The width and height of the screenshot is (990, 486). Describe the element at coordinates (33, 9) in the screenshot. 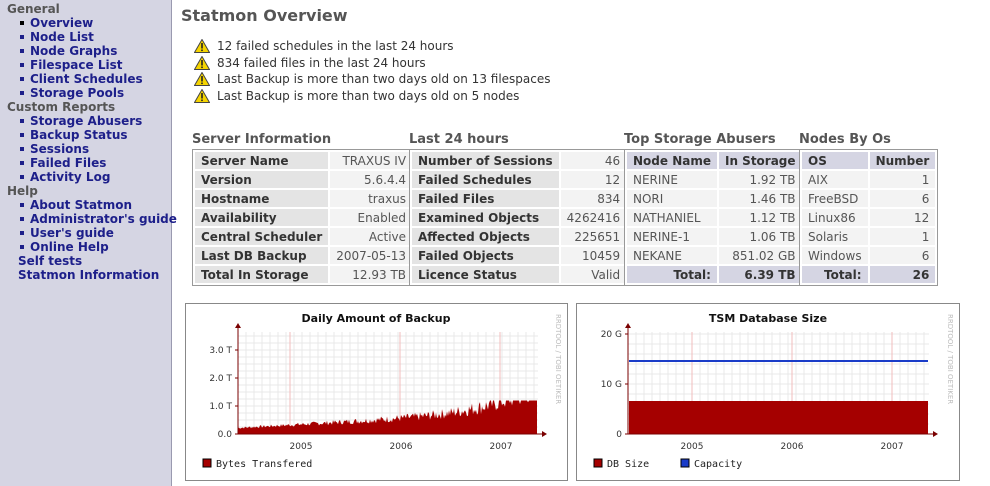

I see `nav-group-label-general: General` at that location.